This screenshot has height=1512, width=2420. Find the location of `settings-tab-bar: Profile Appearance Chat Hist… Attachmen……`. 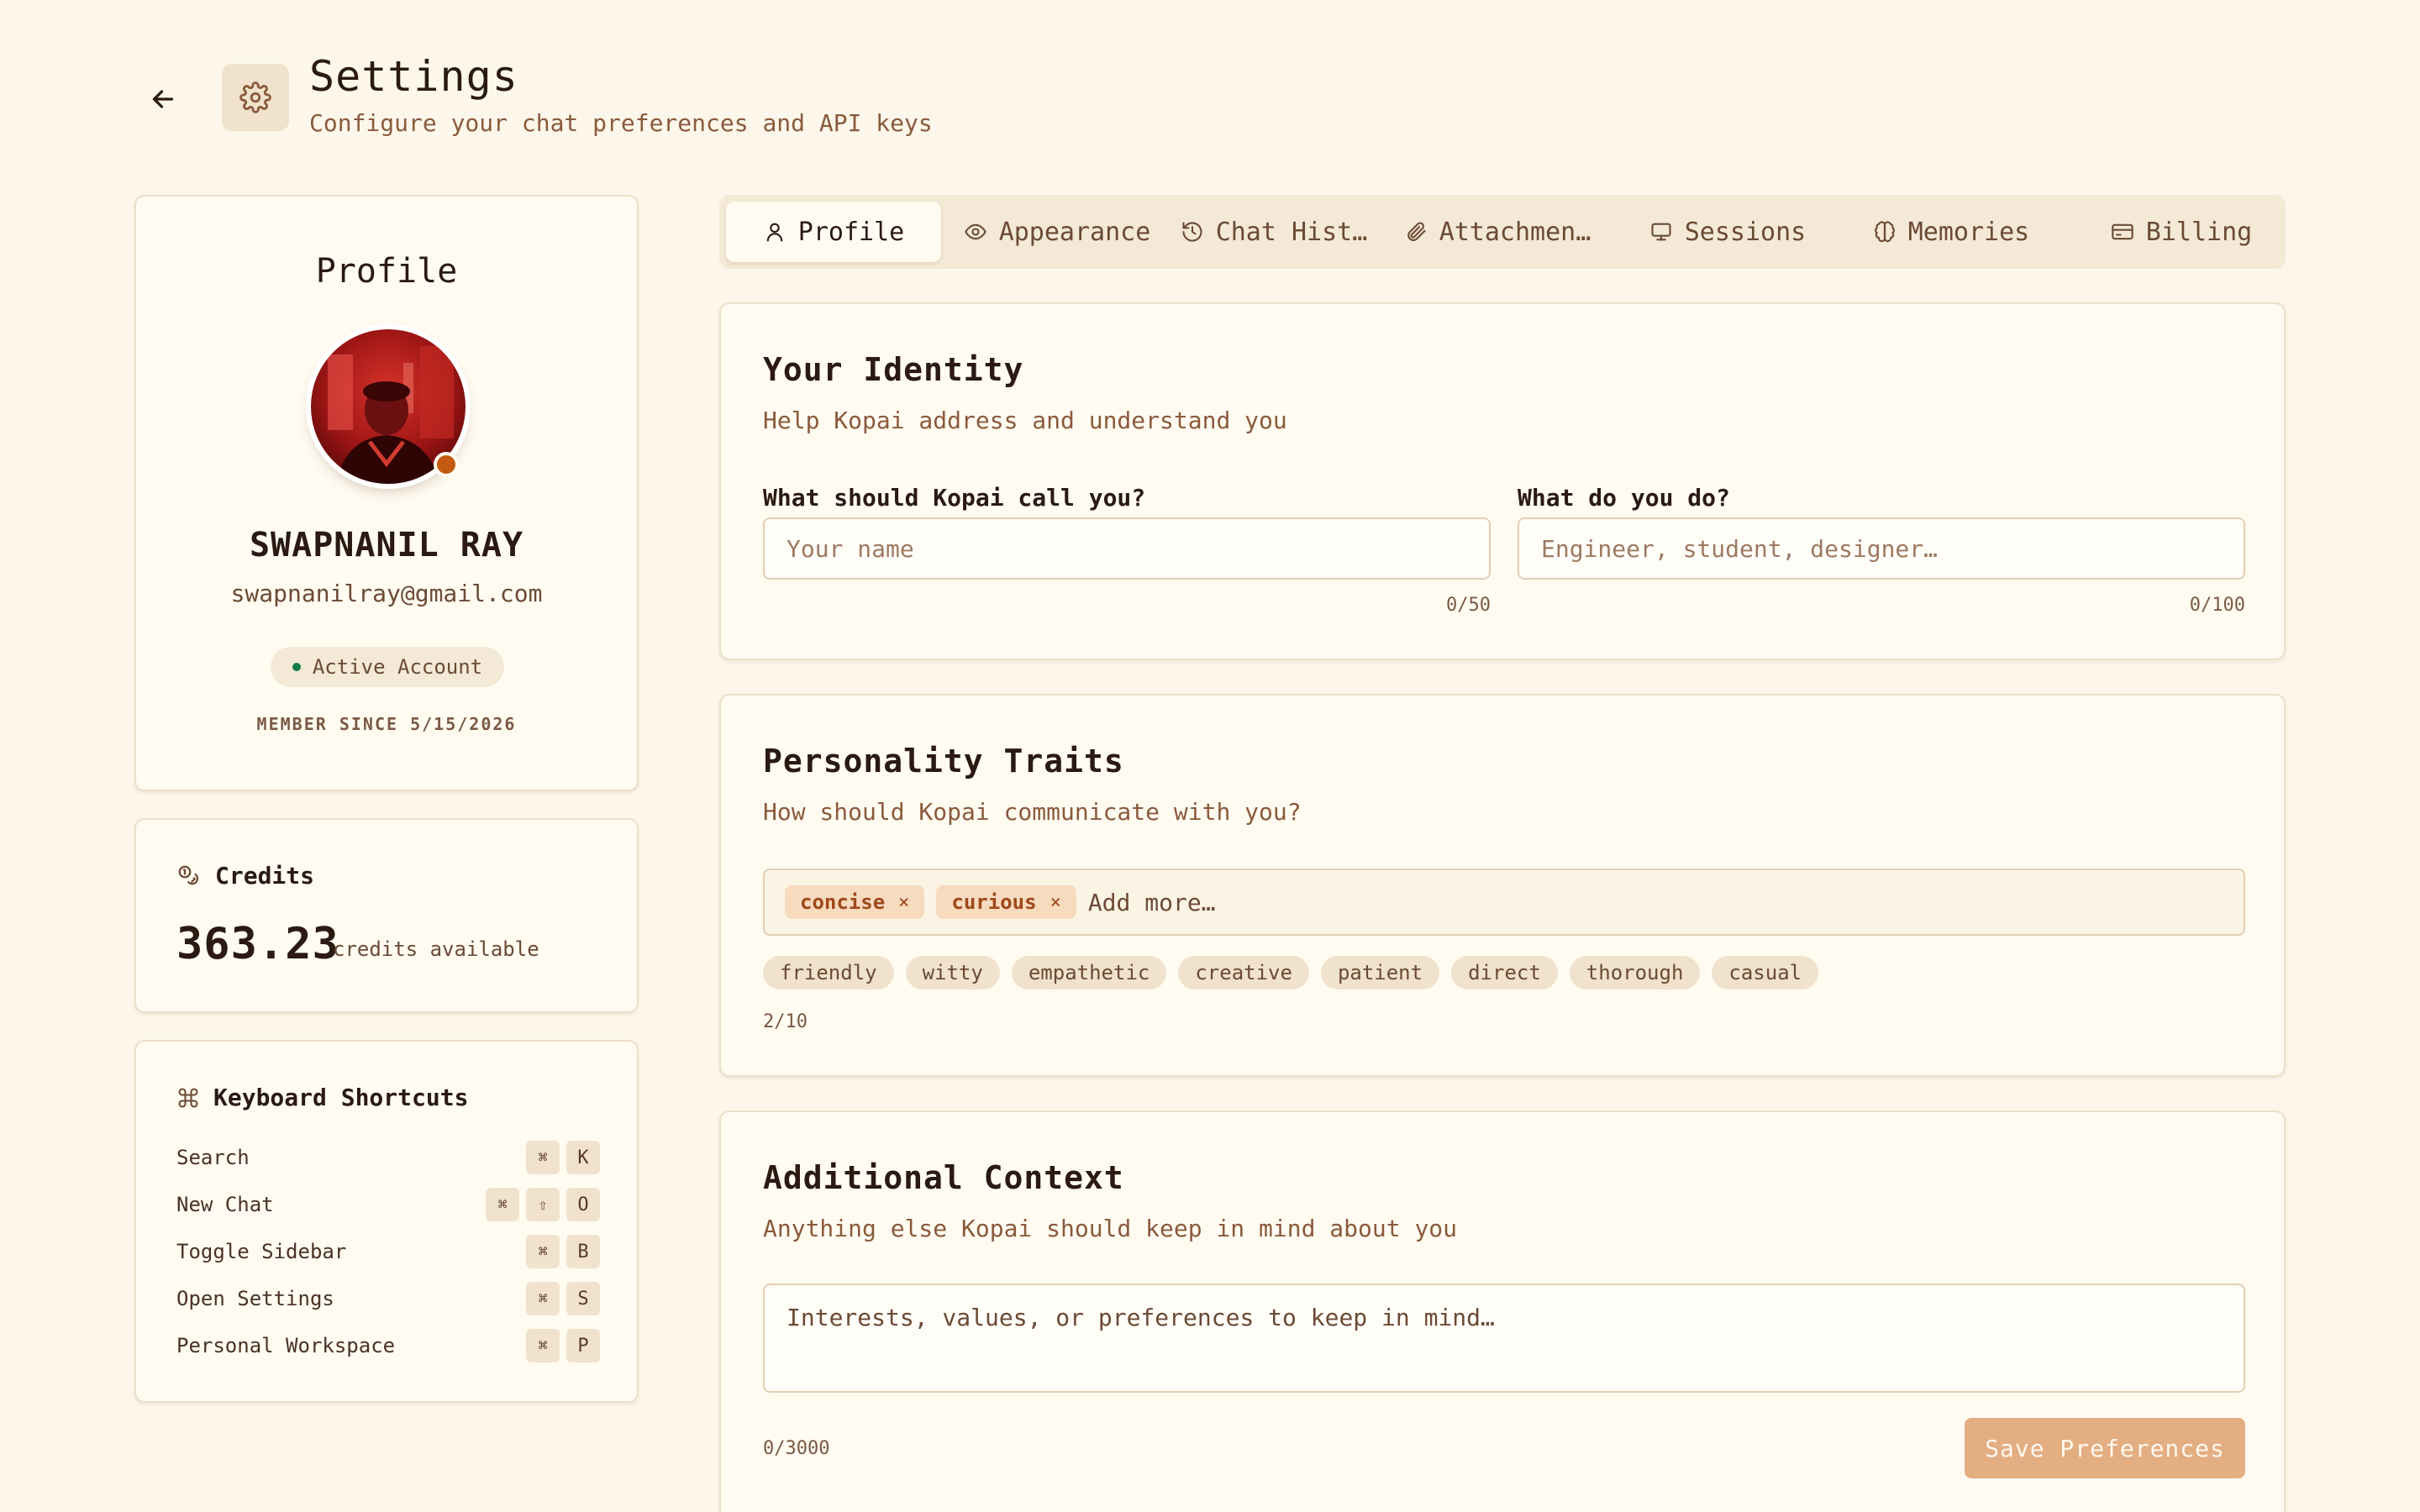

settings-tab-bar: Profile Appearance Chat Hist… Attachmen…… is located at coordinates (1502, 232).